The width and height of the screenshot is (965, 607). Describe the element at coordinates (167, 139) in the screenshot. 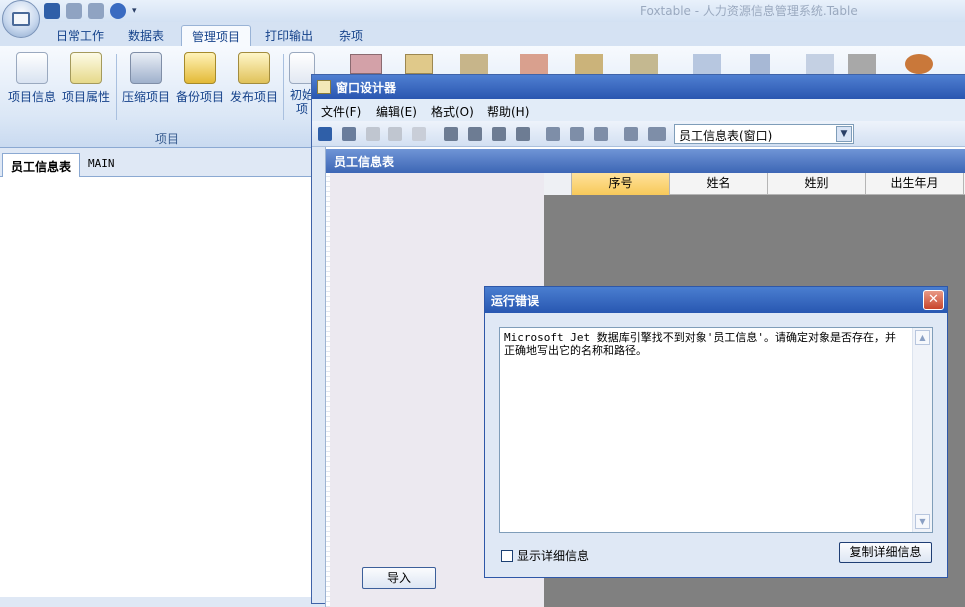

I see `group-label-project: 项目` at that location.